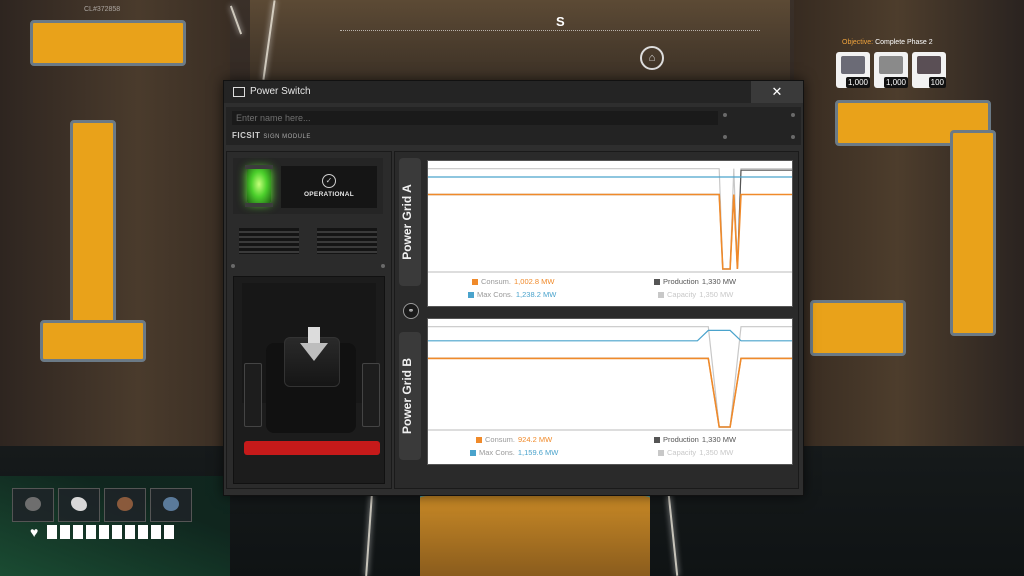 This screenshot has height=576, width=1024. I want to click on window-titlebar: Power Switch ✕, so click(513, 92).